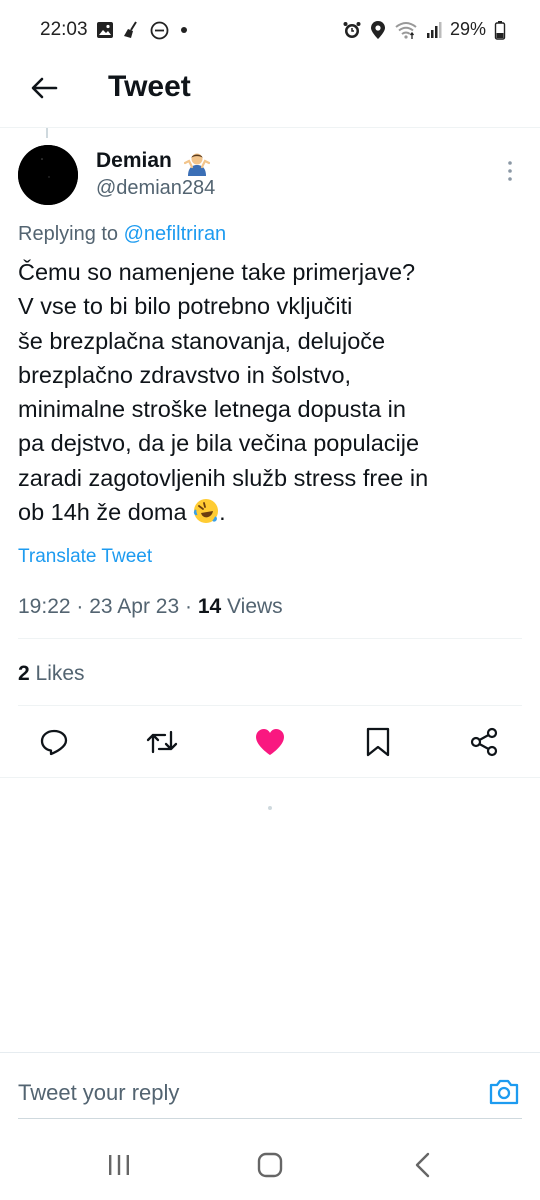 The height and width of the screenshot is (1200, 540). Describe the element at coordinates (134, 606) in the screenshot. I see `tweet-date: 23 Apr 23` at that location.